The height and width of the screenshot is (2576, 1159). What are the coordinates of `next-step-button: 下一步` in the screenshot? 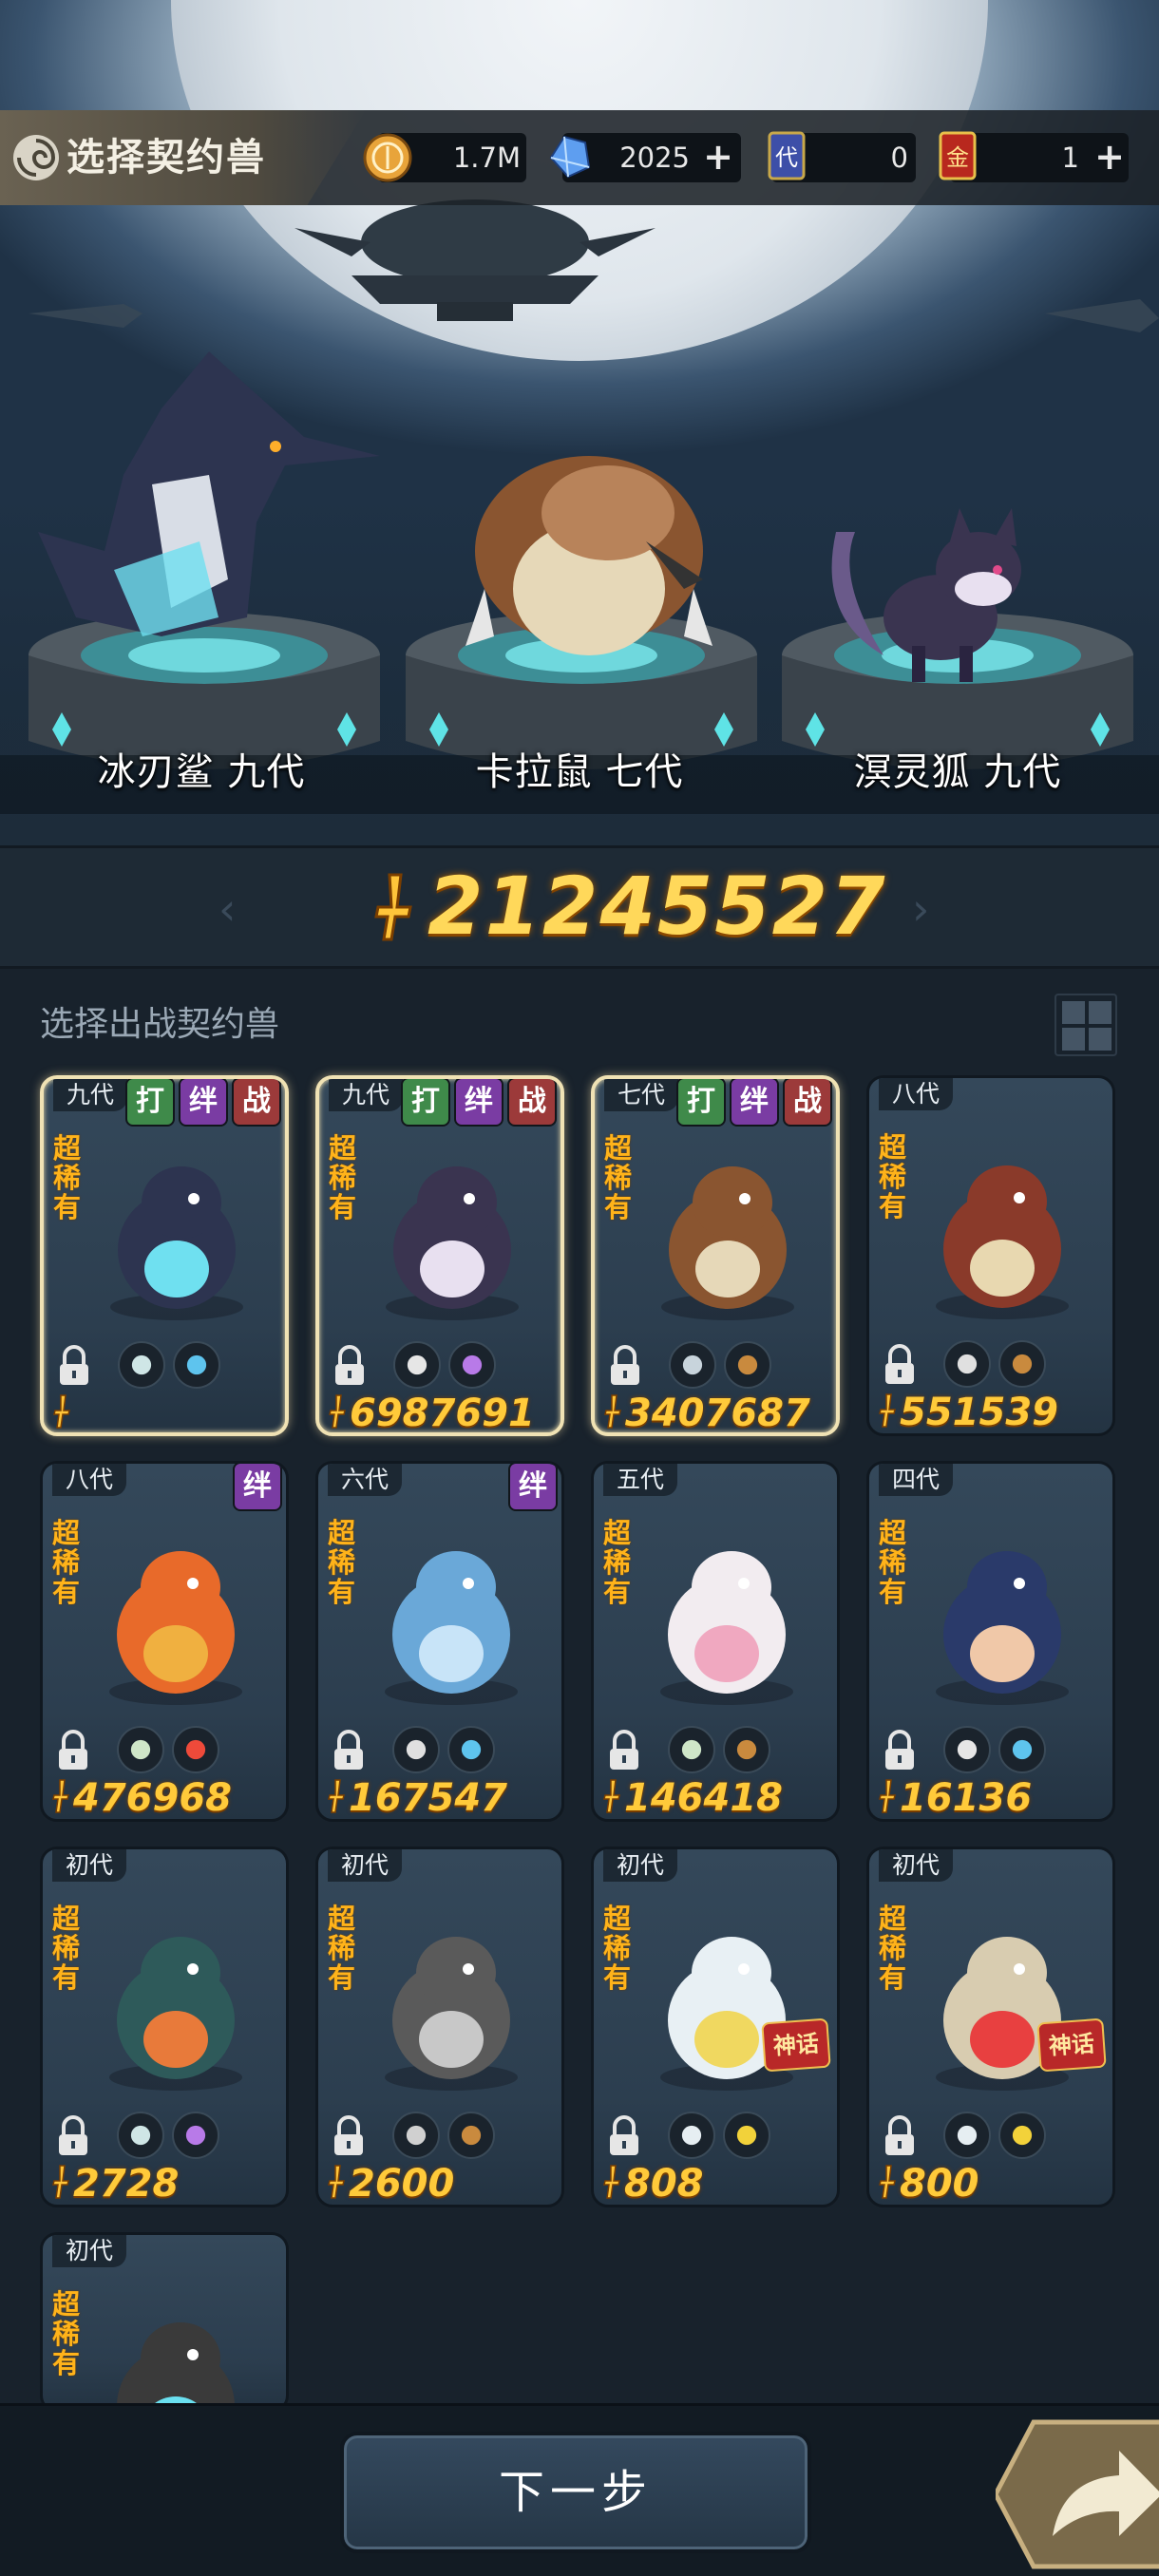 It's located at (575, 2492).